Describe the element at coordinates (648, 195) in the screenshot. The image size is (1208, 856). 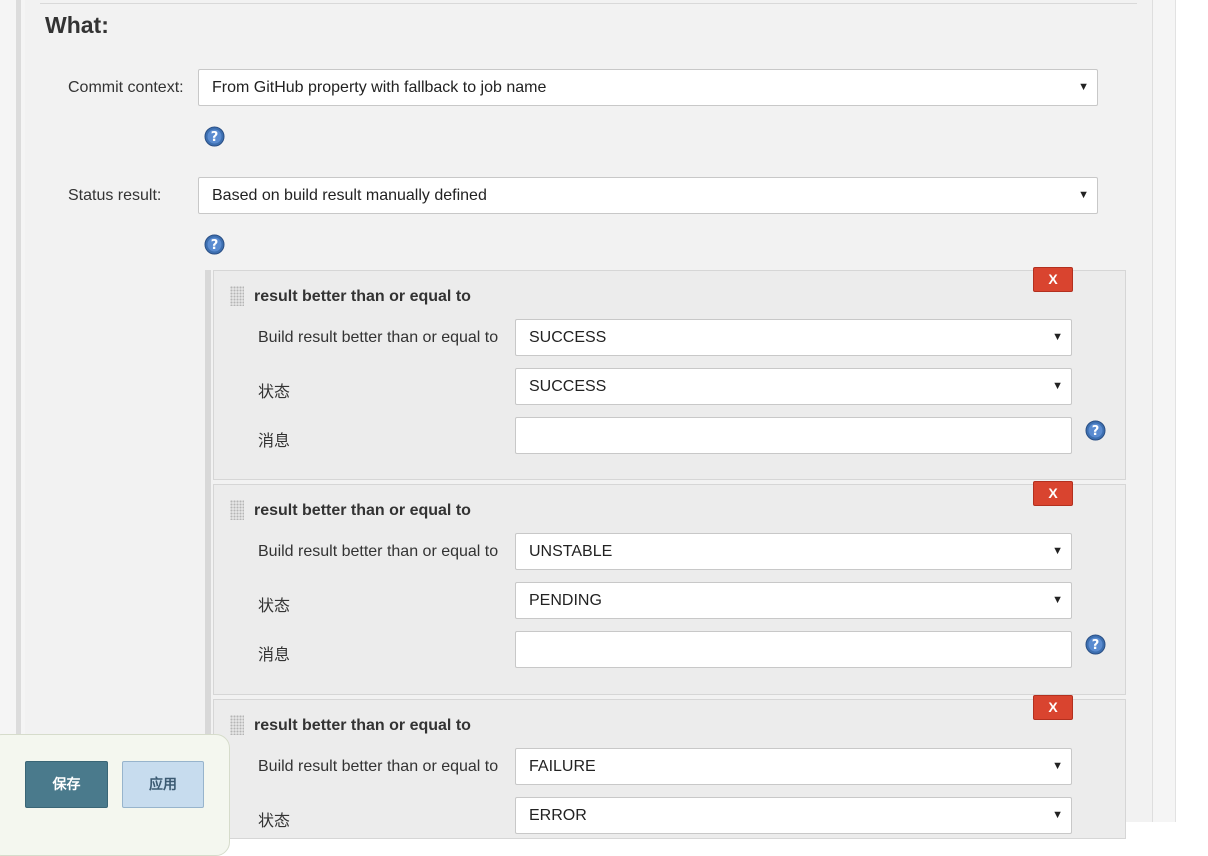
I see `status-result-select: Based on build result manually defined ▼` at that location.